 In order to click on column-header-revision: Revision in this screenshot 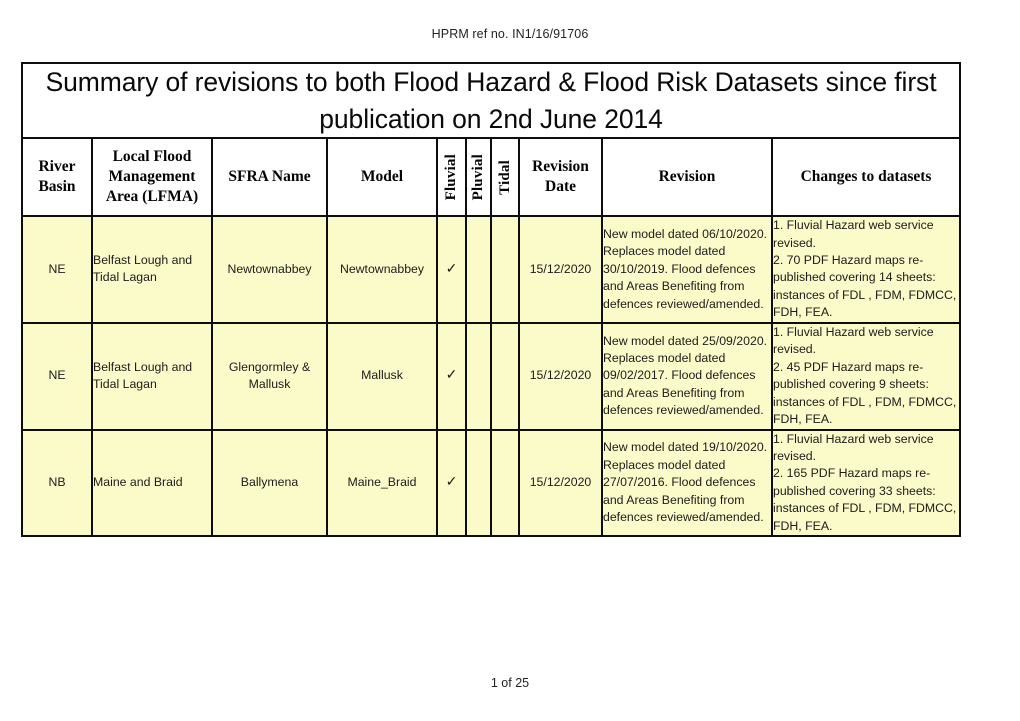, I will do `click(687, 177)`.